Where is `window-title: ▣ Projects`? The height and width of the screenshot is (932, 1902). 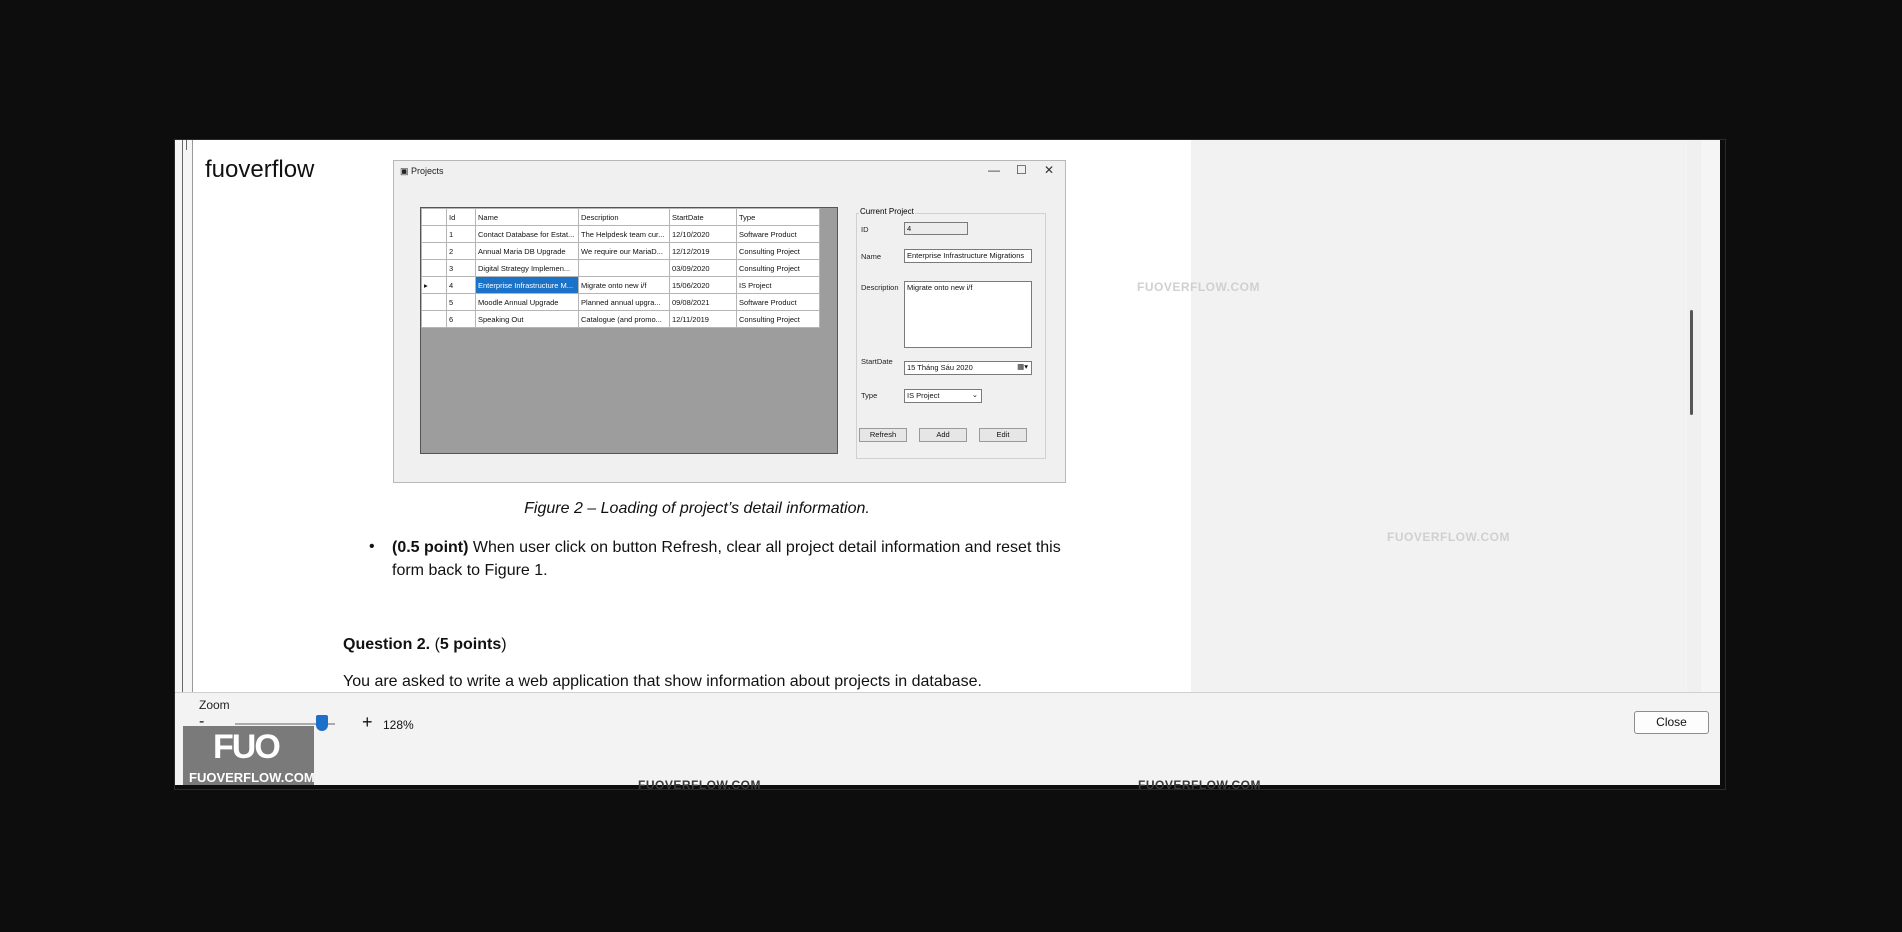 window-title: ▣ Projects is located at coordinates (422, 171).